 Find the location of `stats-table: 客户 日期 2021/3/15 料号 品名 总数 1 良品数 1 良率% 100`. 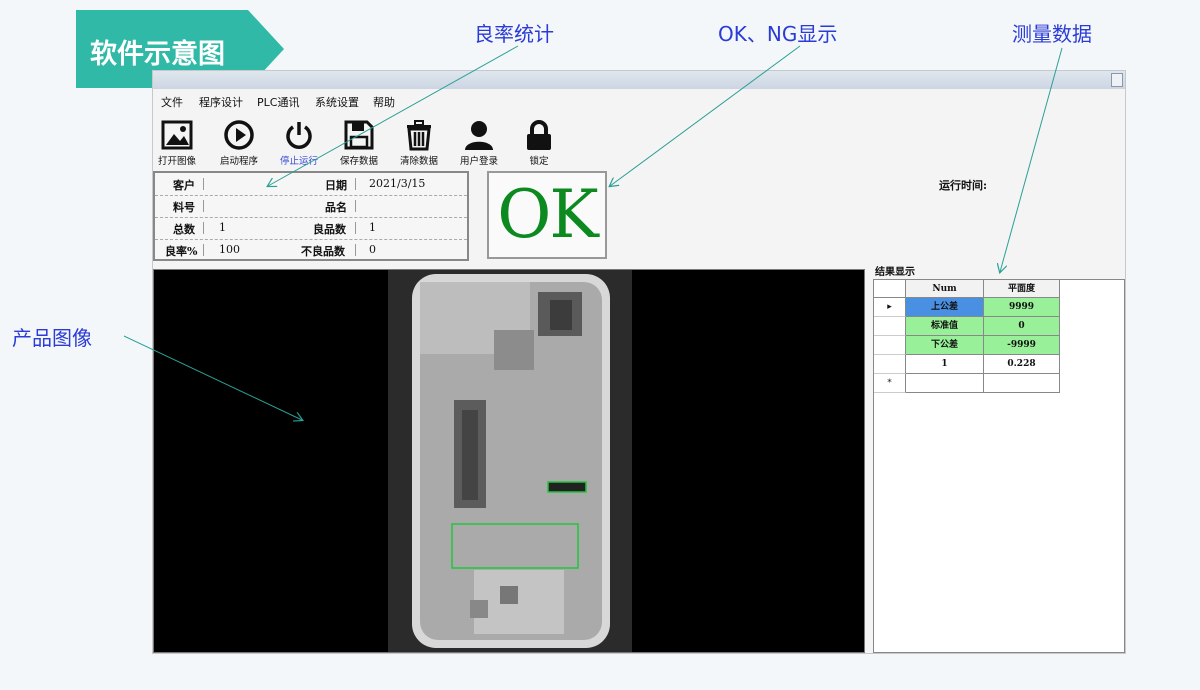

stats-table: 客户 日期 2021/3/15 料号 品名 总数 1 良品数 1 良率% 100 is located at coordinates (311, 216).